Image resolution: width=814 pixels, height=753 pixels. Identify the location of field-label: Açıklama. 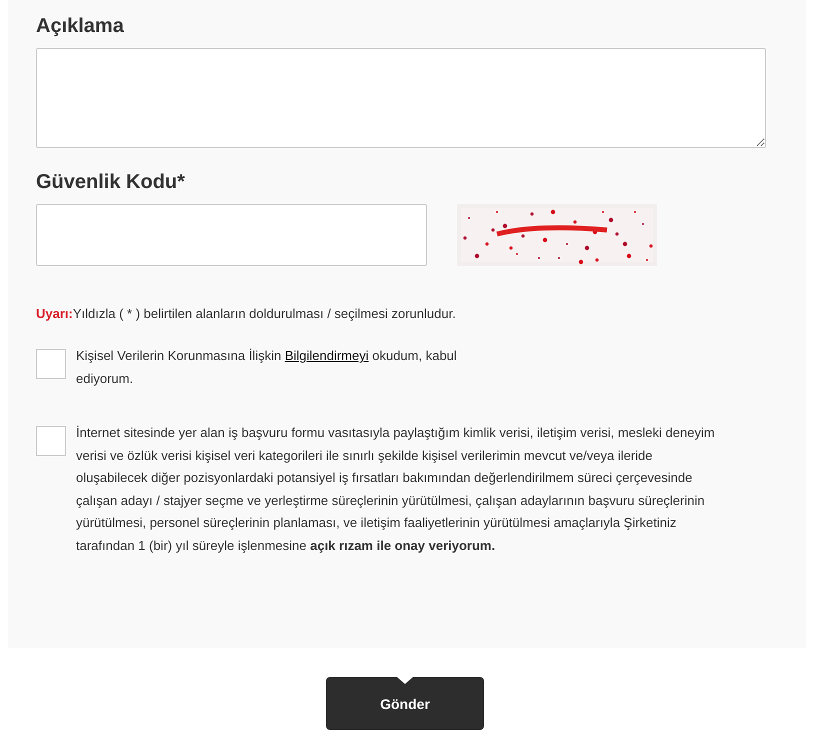
(80, 26).